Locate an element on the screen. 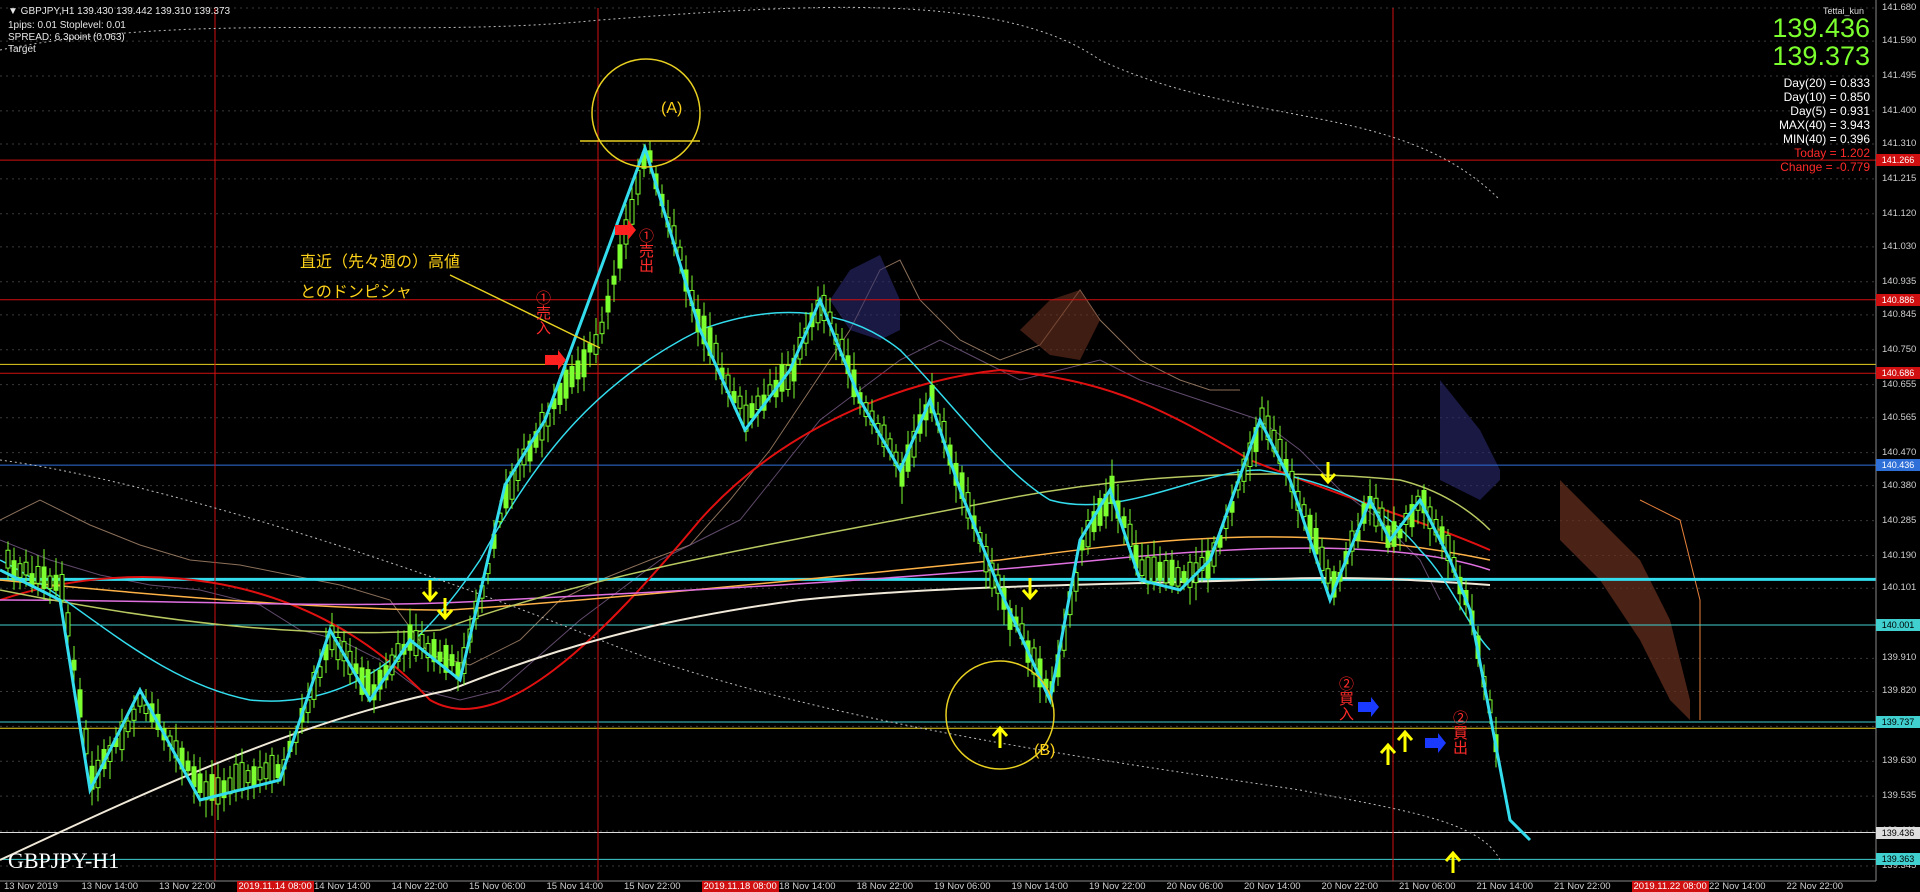 Image resolution: width=1920 pixels, height=892 pixels. price-axis-label: 140.470 is located at coordinates (1899, 452).